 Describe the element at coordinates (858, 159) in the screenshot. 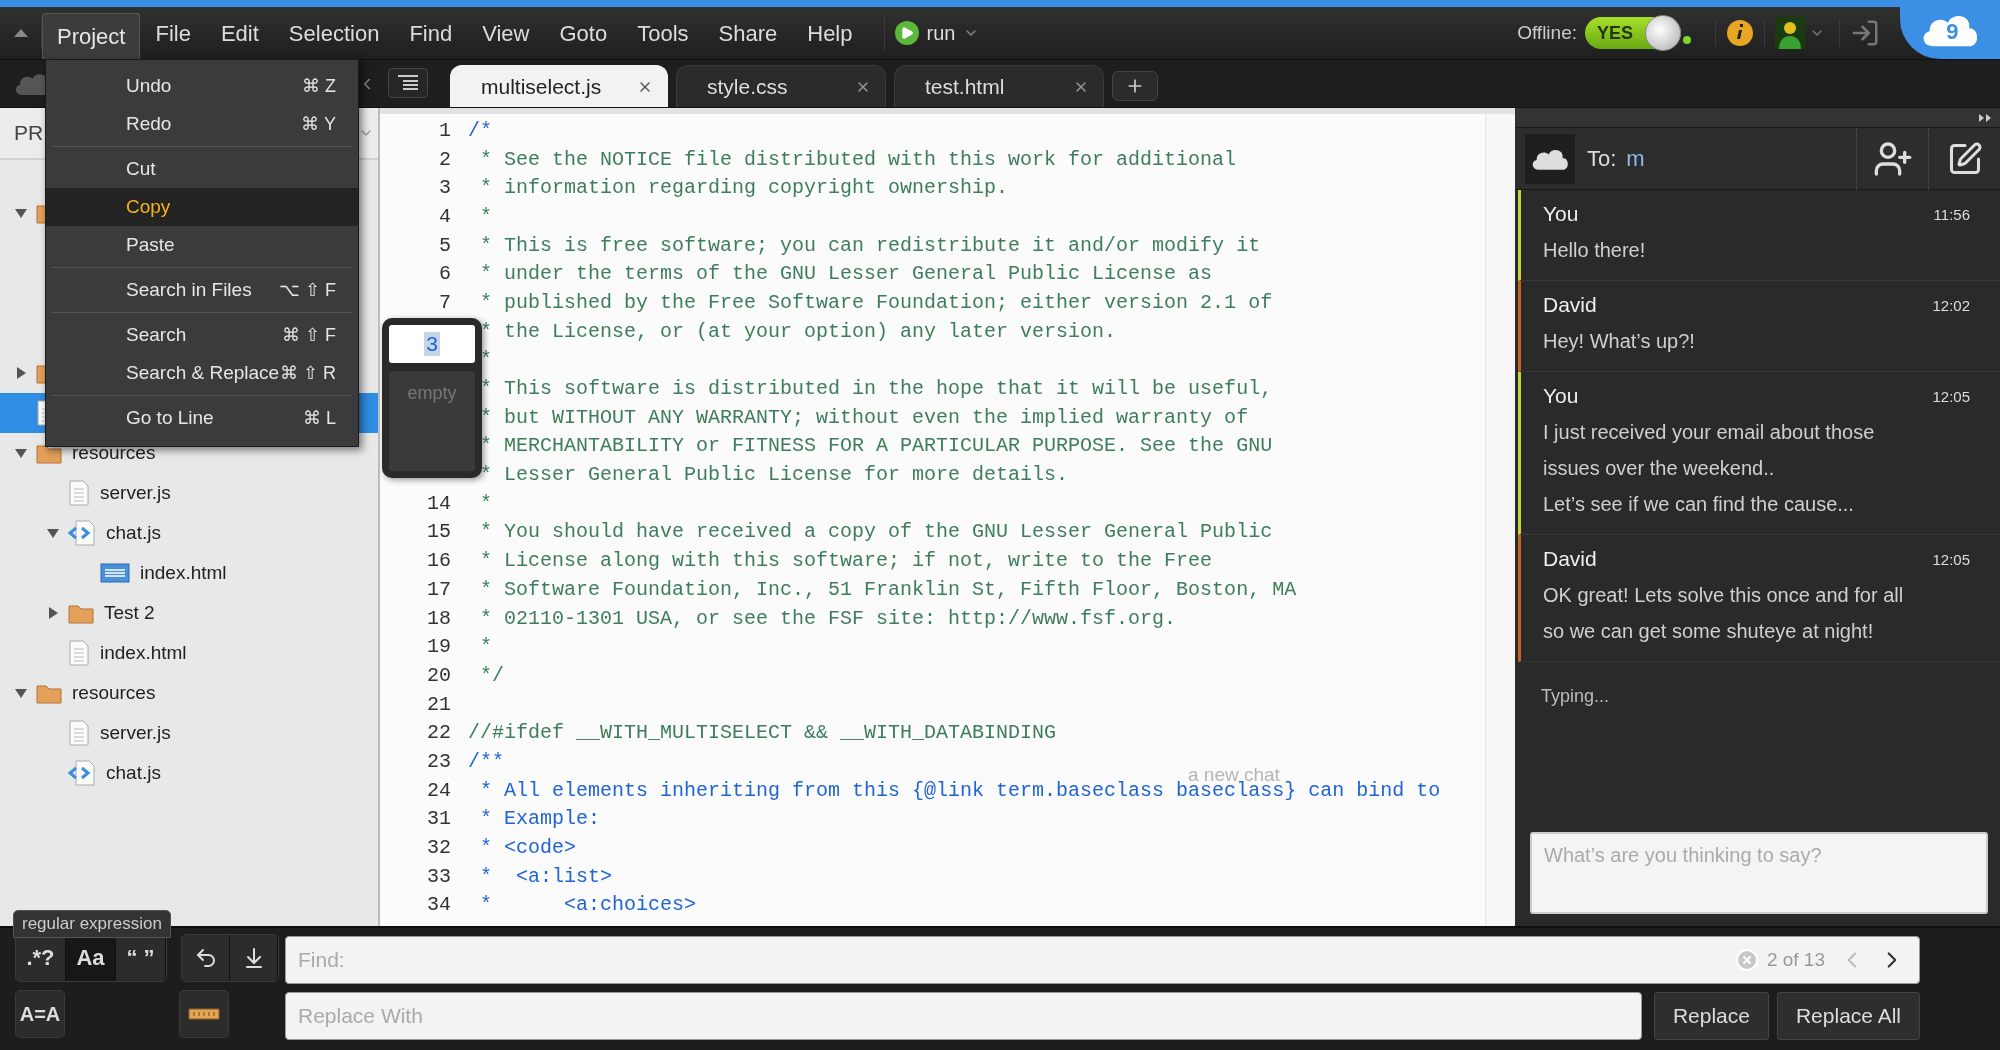

I see `code-line: * See the NOTICE file distributed with this work for additional` at that location.